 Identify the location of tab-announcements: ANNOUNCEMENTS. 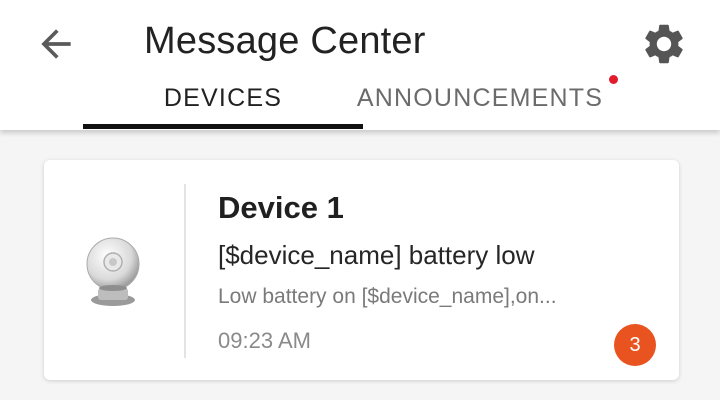
(480, 106).